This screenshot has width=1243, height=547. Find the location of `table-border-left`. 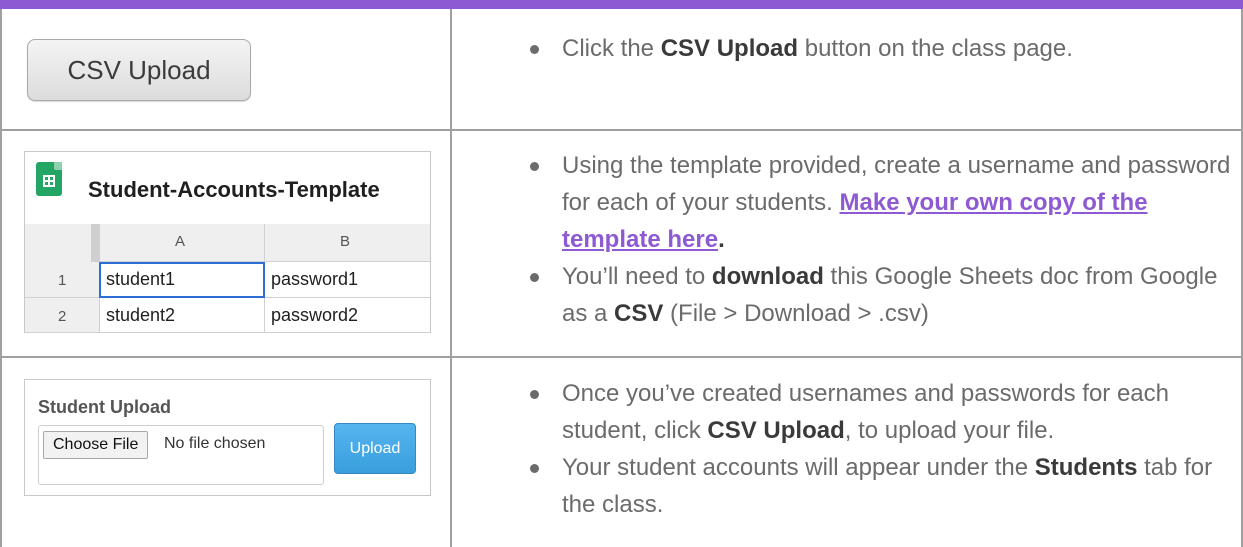

table-border-left is located at coordinates (1, 278).